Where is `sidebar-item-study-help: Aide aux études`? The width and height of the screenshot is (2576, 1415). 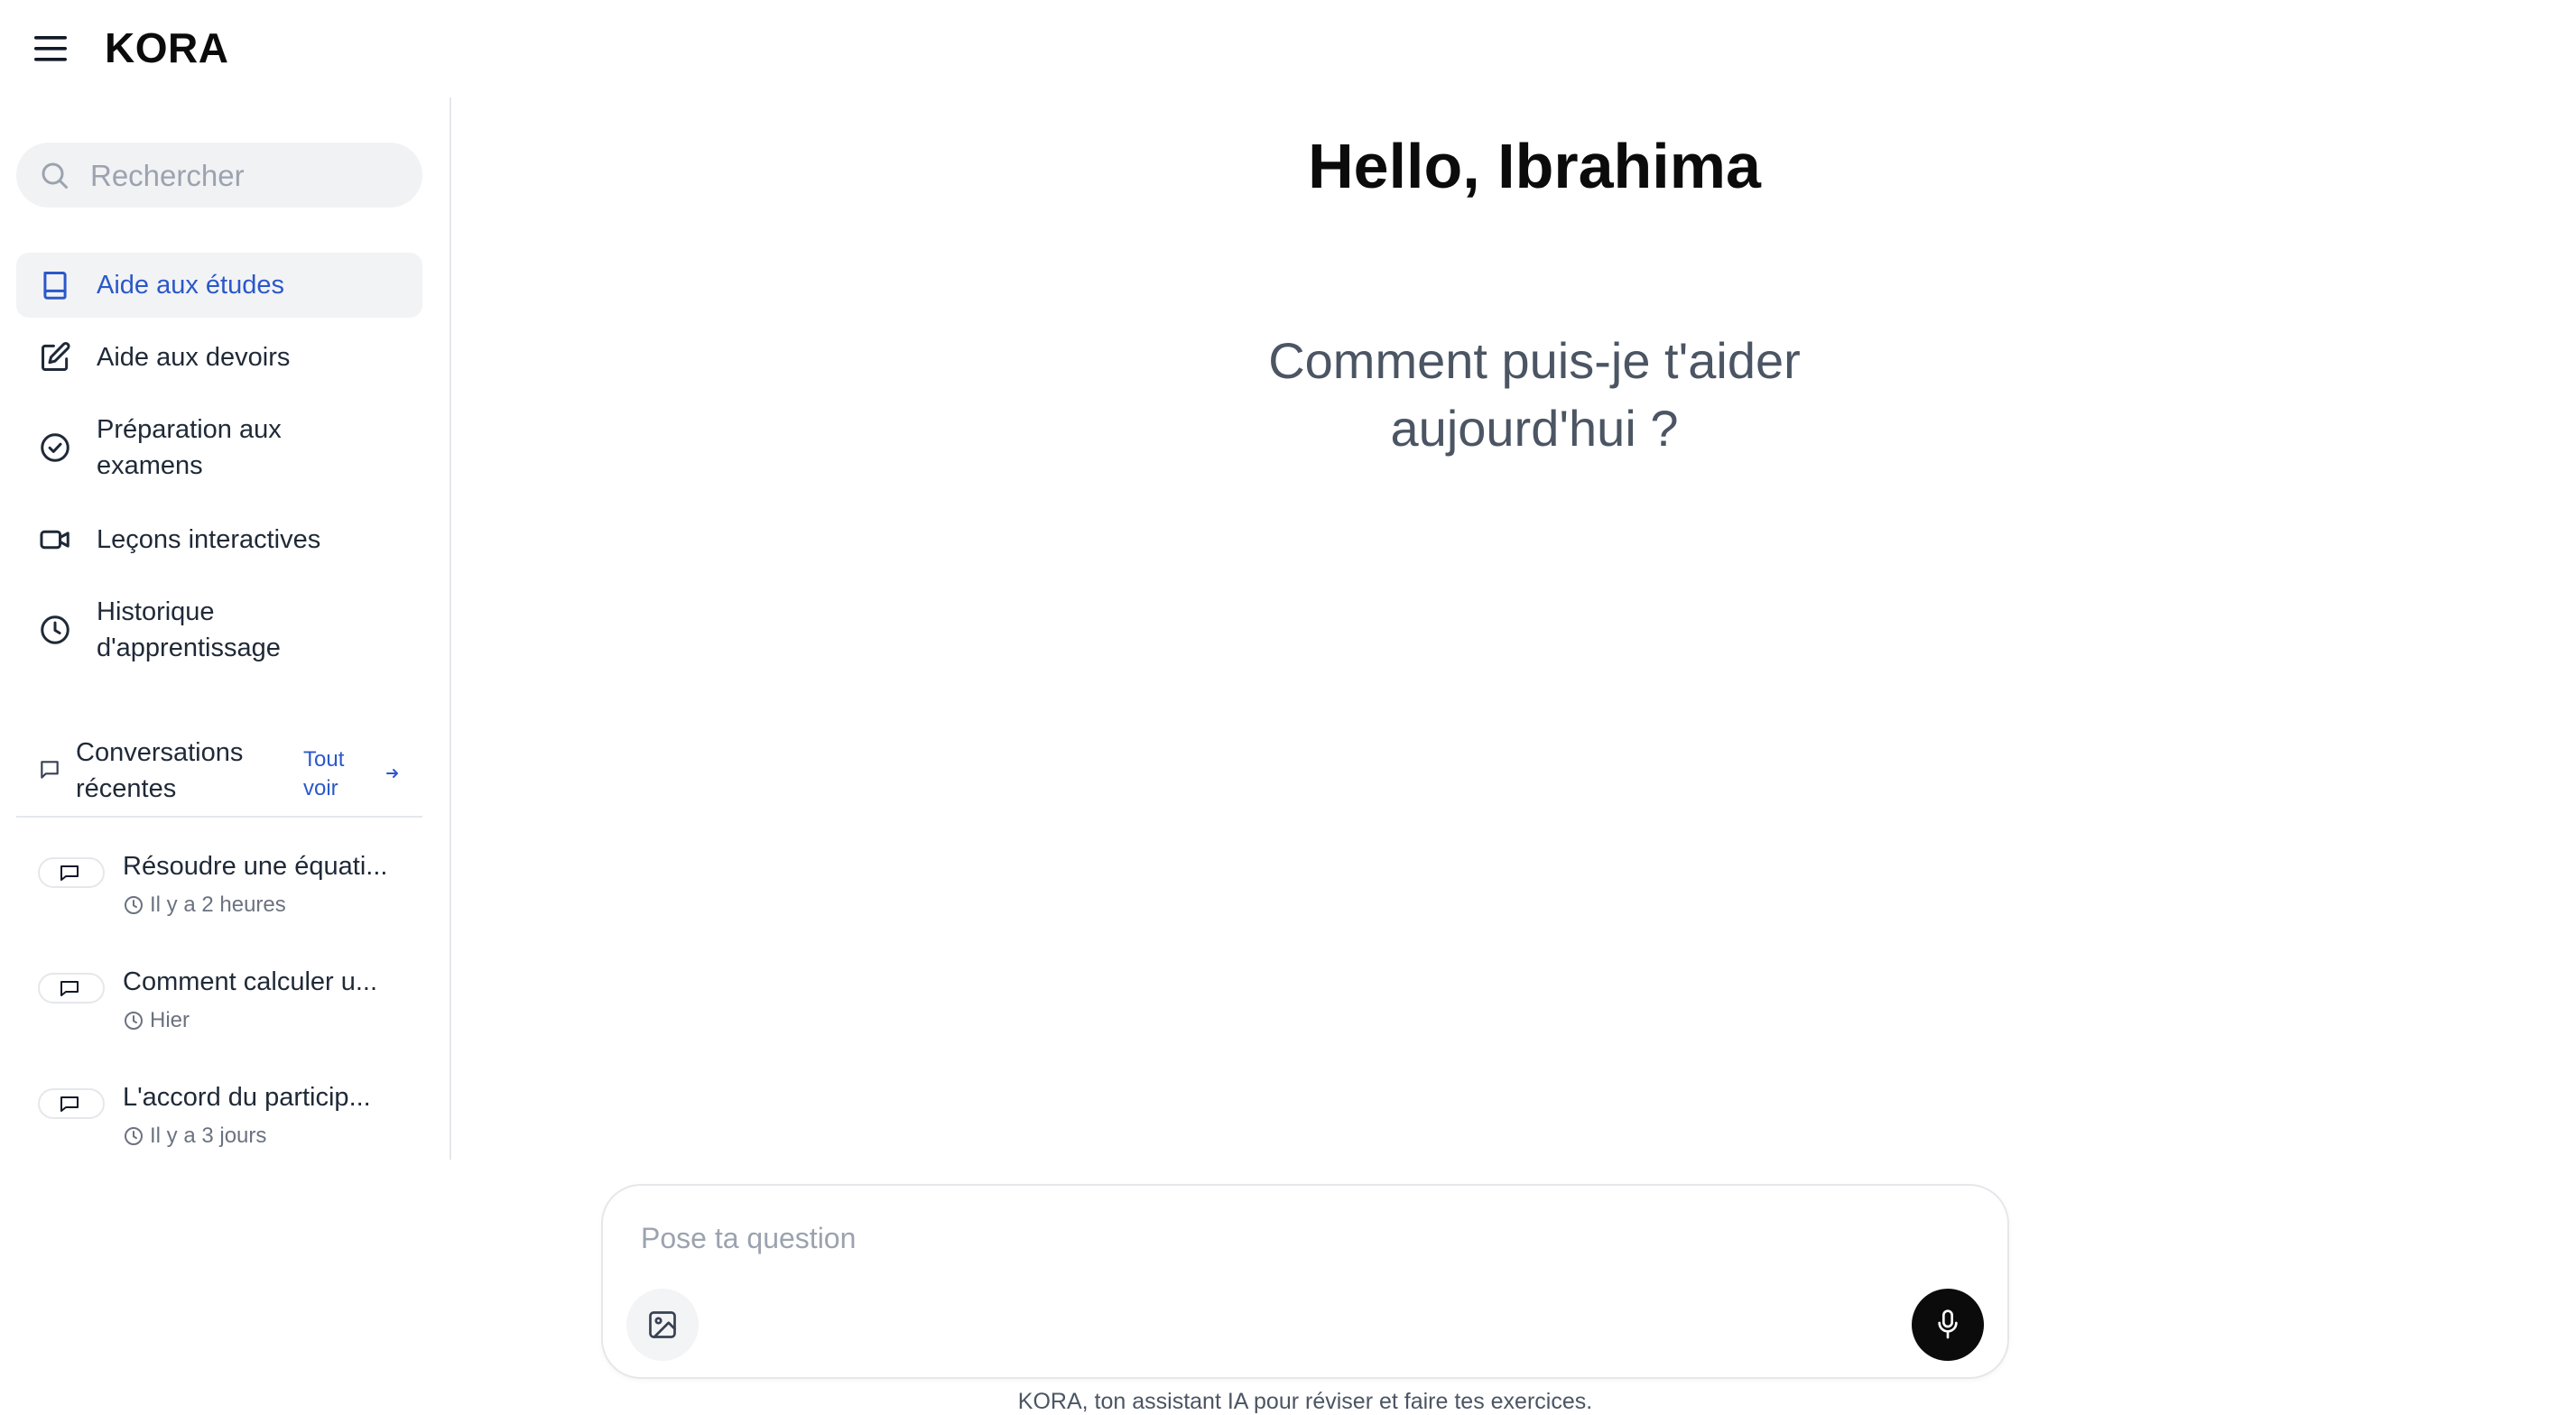
sidebar-item-study-help: Aide aux études is located at coordinates (219, 285).